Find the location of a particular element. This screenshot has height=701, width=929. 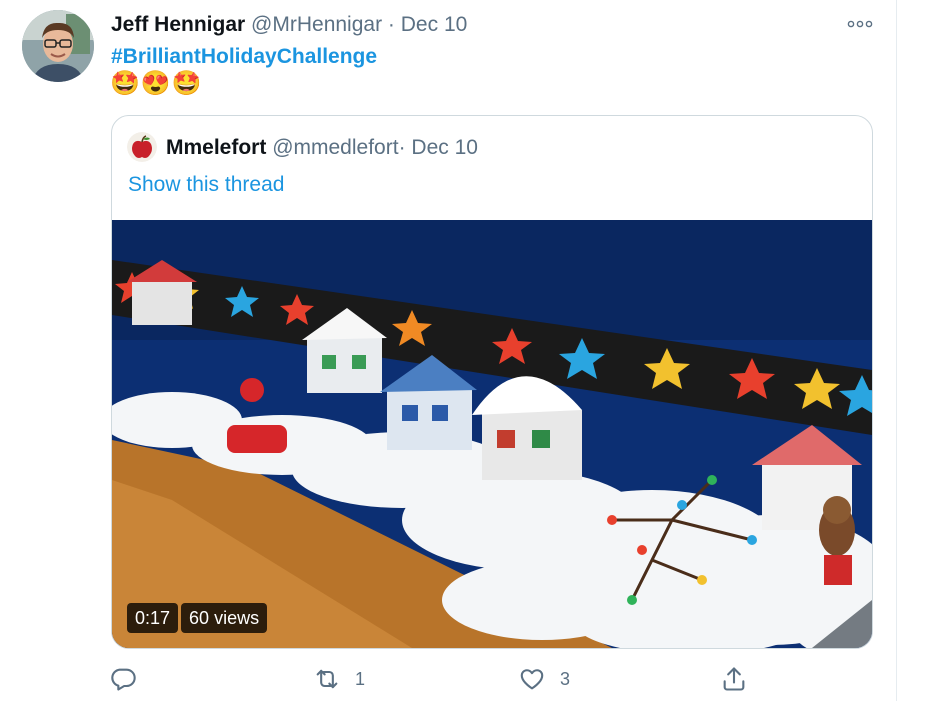

tweet-header: Jeff Hennigar @MrHennigar · Dec 10 is located at coordinates (289, 25).